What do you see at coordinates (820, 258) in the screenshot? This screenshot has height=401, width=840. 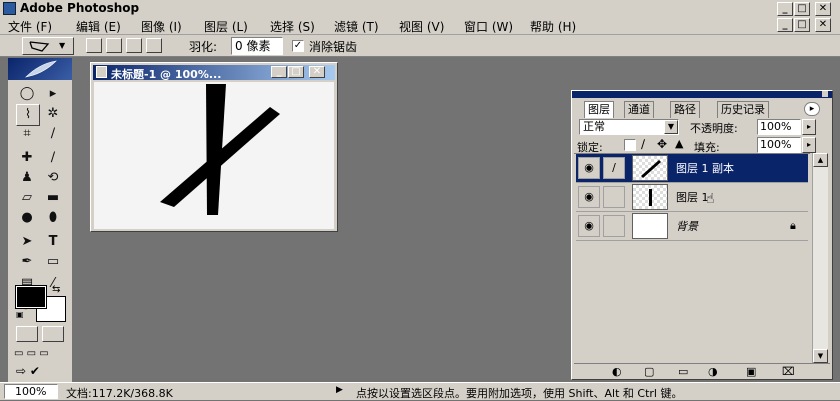 I see `layers-scrollbar: ▲ ▼` at bounding box center [820, 258].